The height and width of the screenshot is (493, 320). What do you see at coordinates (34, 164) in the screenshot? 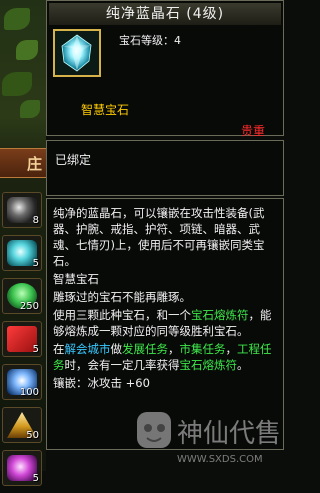
I see `side-tab-label: 庄` at bounding box center [34, 164].